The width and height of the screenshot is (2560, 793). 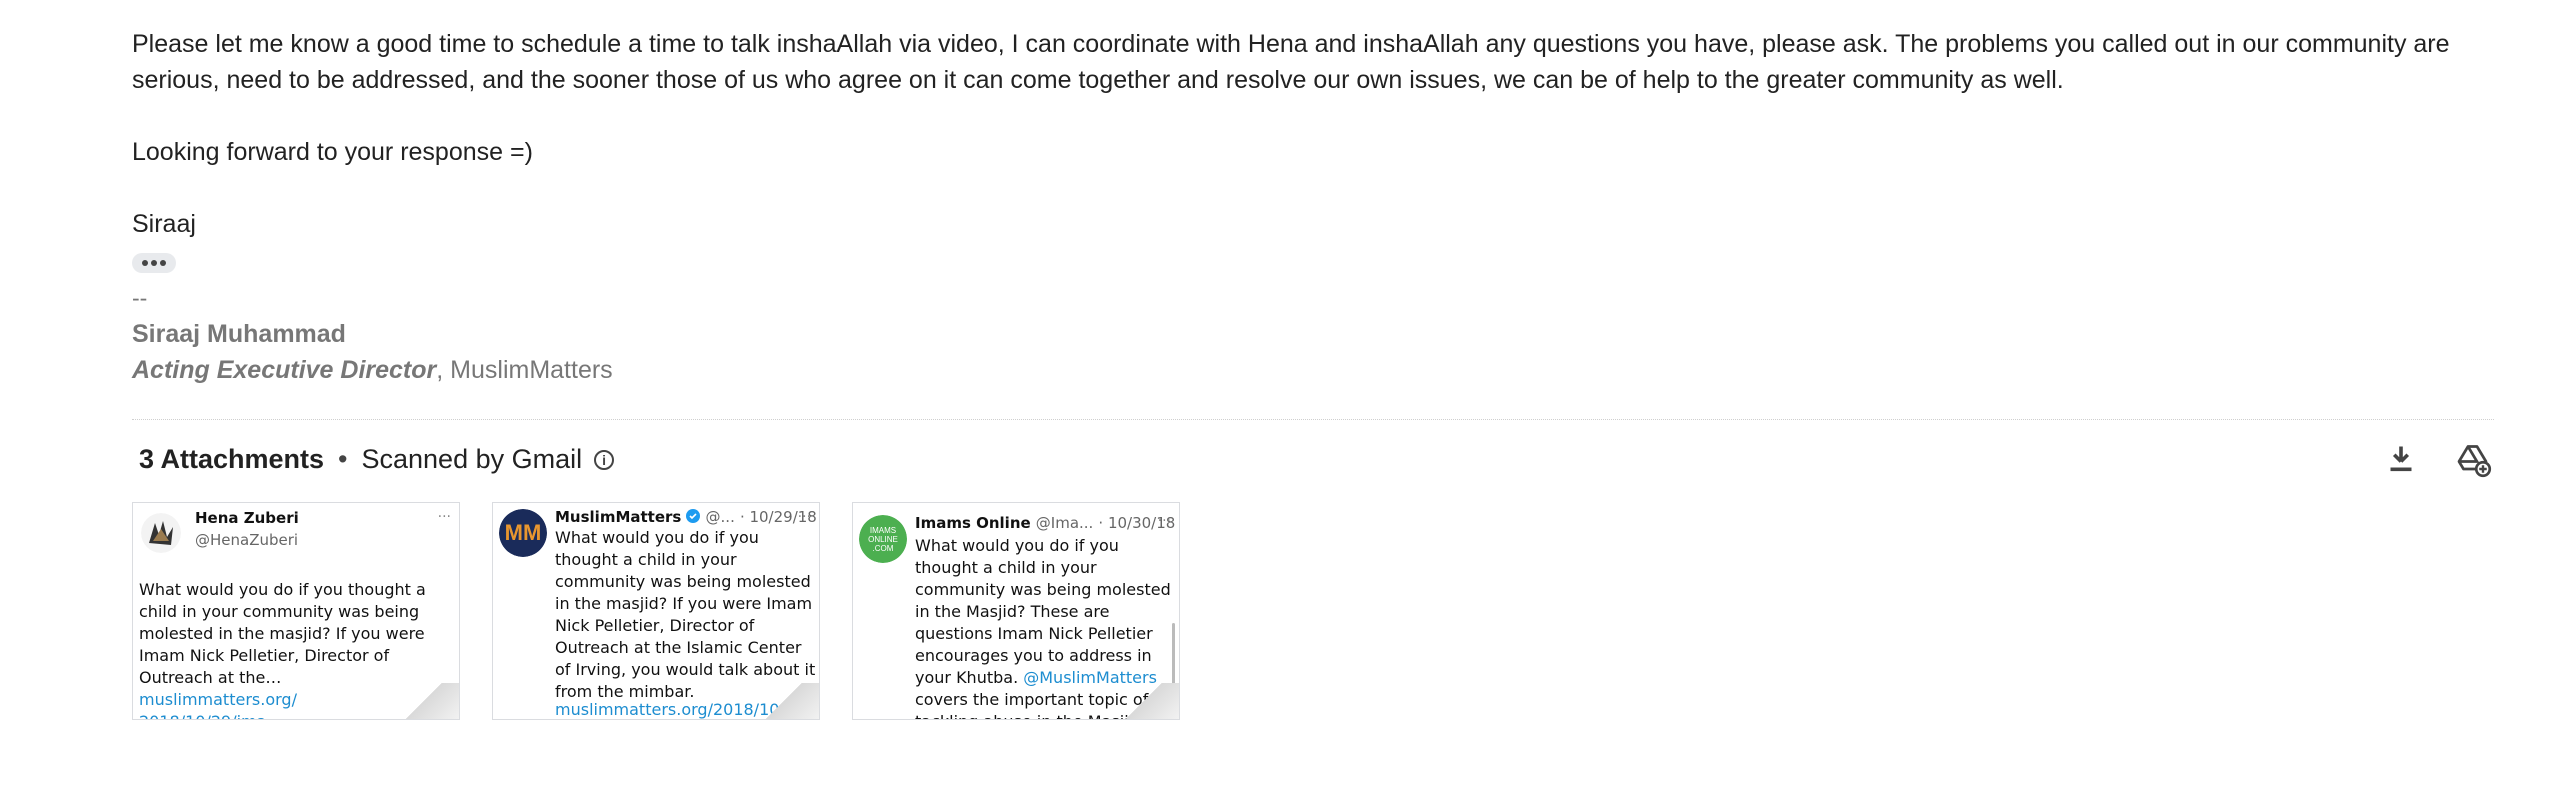 What do you see at coordinates (284, 370) in the screenshot?
I see `signature-role: Acting Executive Director` at bounding box center [284, 370].